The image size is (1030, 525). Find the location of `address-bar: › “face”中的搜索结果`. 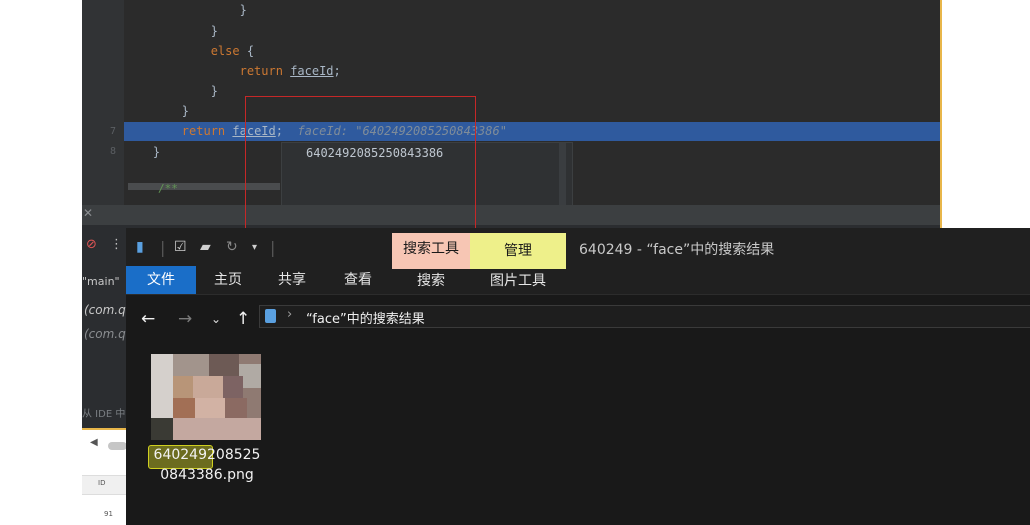

address-bar: › “face”中的搜索结果 is located at coordinates (644, 316).